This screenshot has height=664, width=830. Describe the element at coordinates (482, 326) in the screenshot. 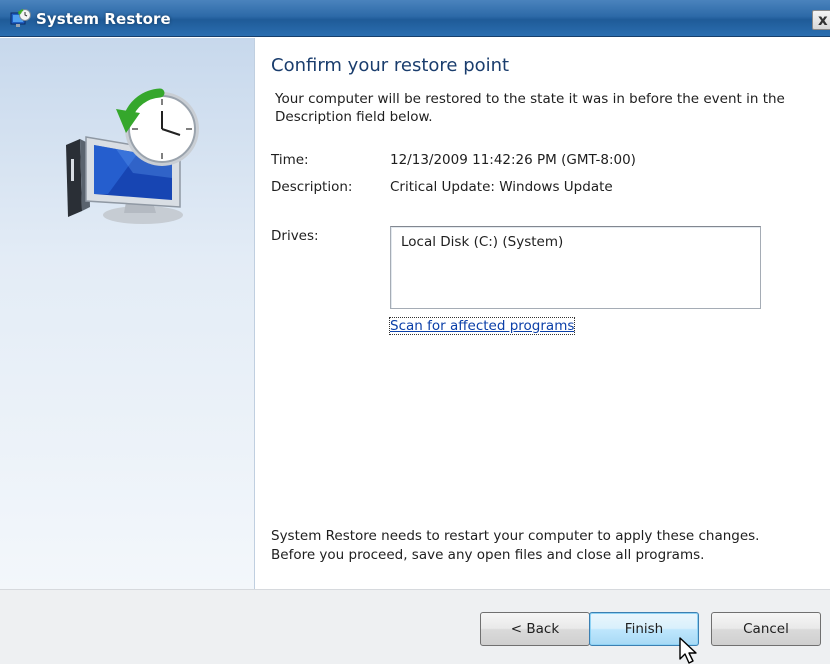

I see `scan-affected-programs-link: Scan for affected programs` at that location.